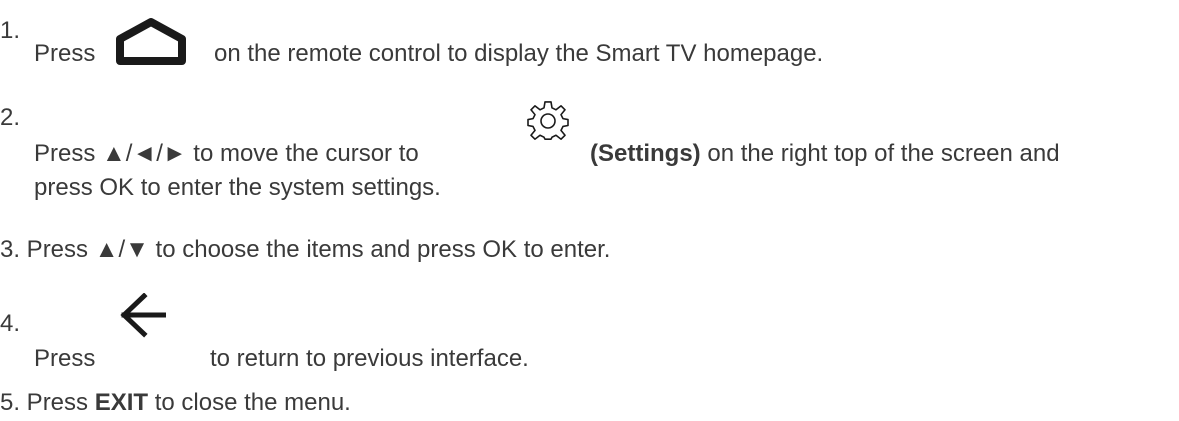 The width and height of the screenshot is (1179, 421). Describe the element at coordinates (883, 153) in the screenshot. I see `step-text-tail: on the right top of the screen and` at that location.